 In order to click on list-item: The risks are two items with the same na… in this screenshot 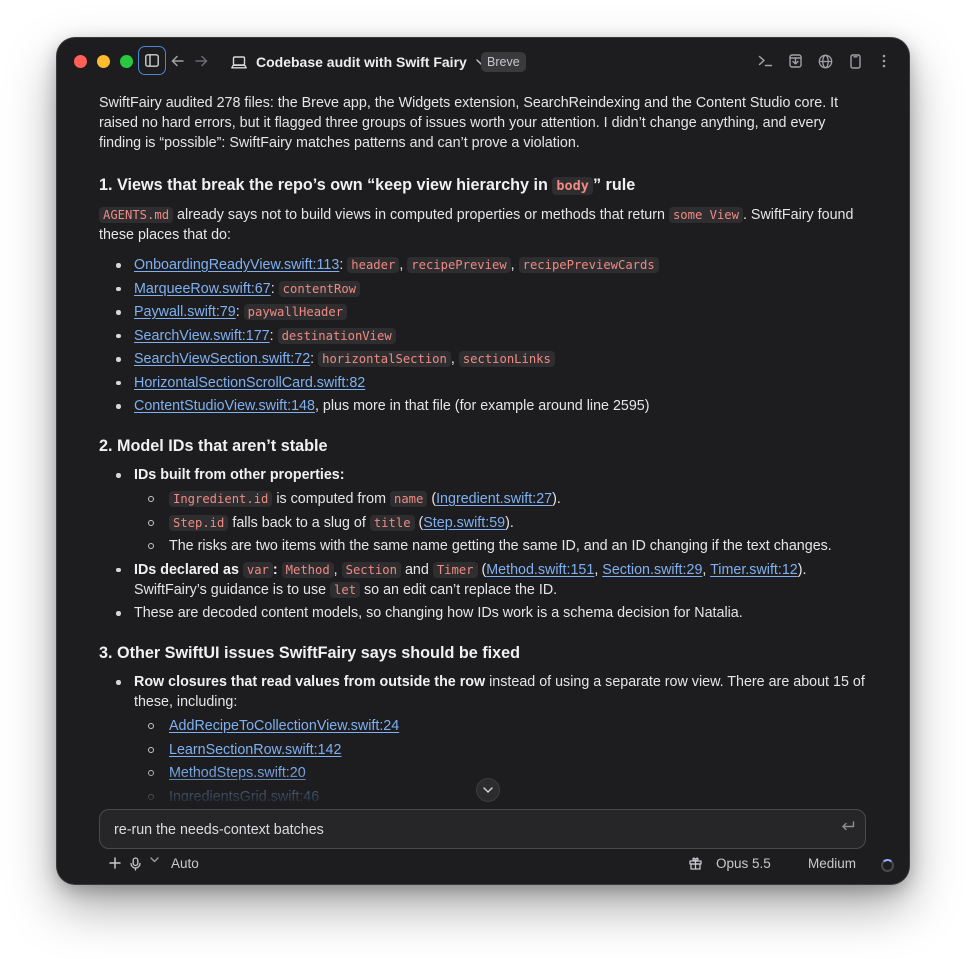, I will do `click(501, 546)`.